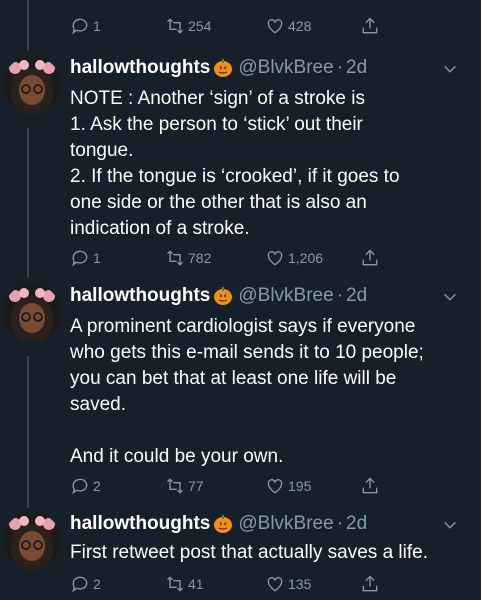  I want to click on tweet-actions: 1 782 1,206, so click(270, 258).